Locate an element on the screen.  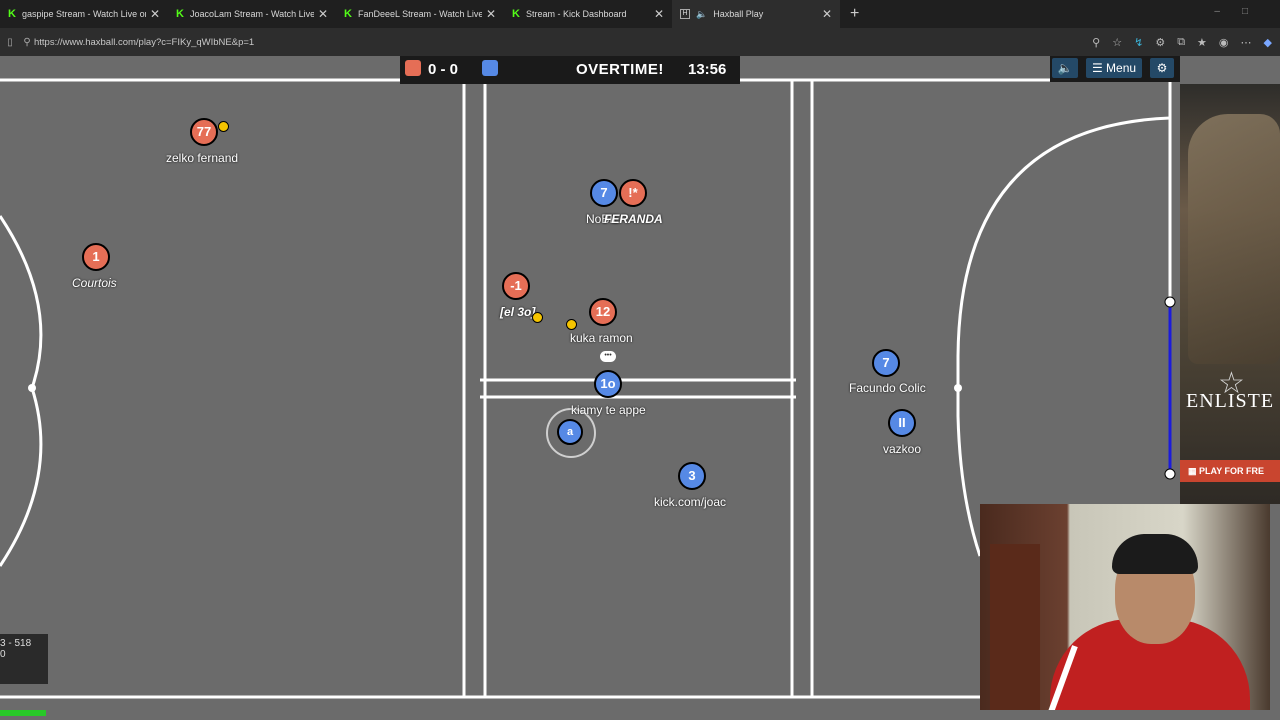
tab-title: Stream - Kick Dashboard is located at coordinates (576, 14).